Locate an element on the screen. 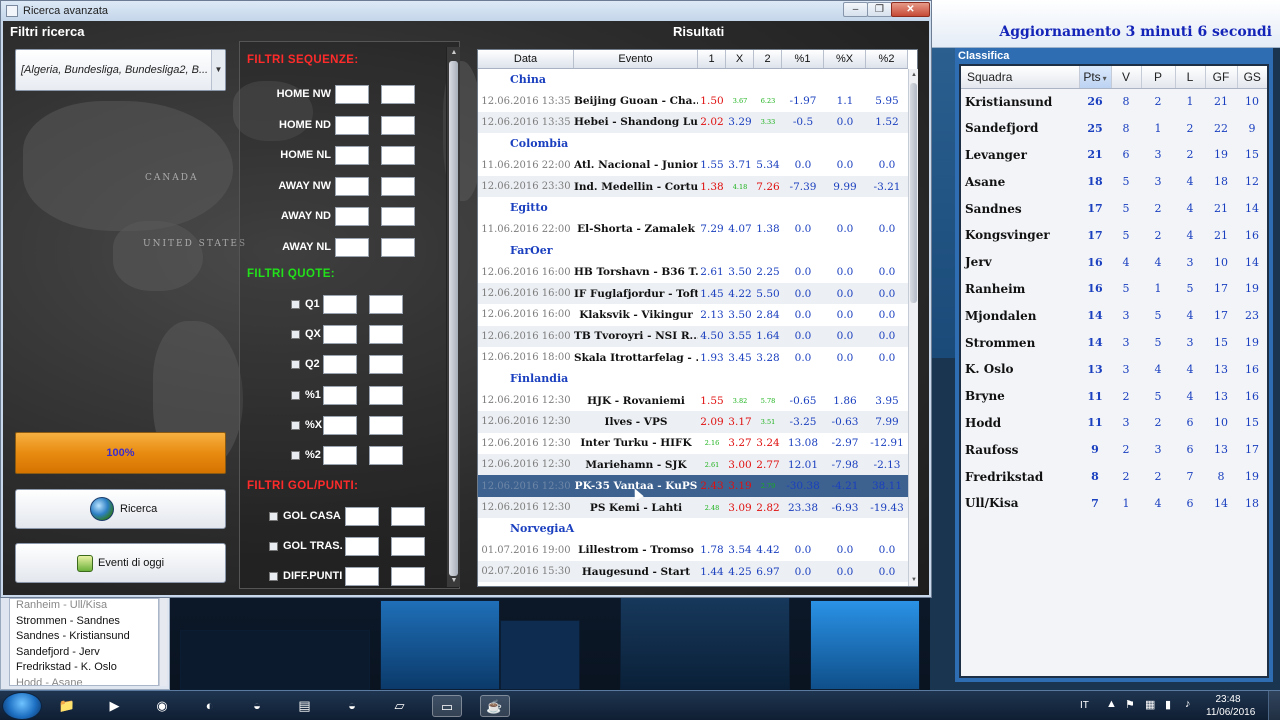  results-col-header: %2 is located at coordinates (887, 59).